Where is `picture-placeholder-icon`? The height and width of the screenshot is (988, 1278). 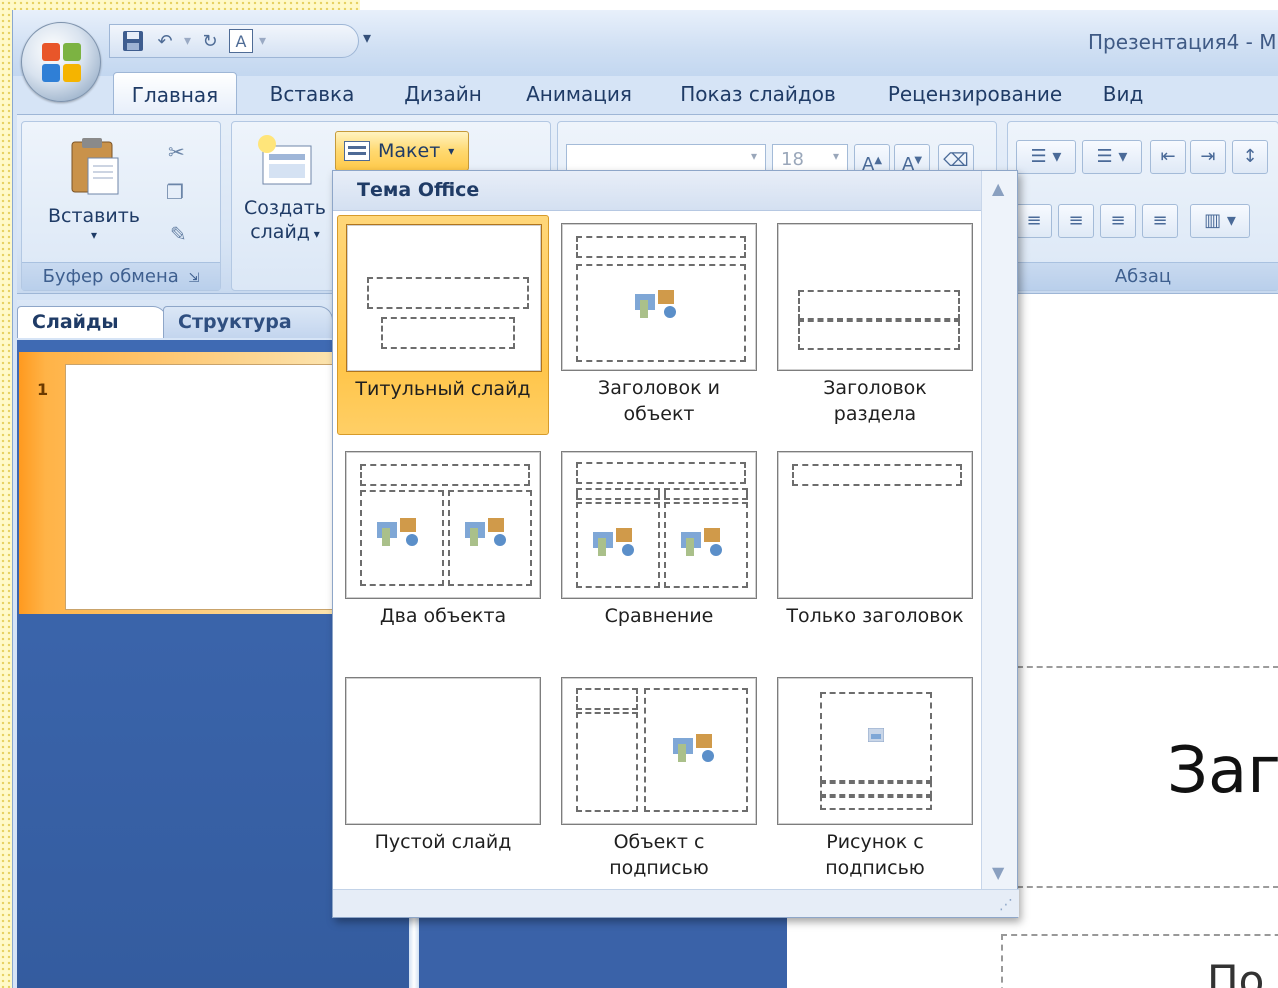 picture-placeholder-icon is located at coordinates (876, 735).